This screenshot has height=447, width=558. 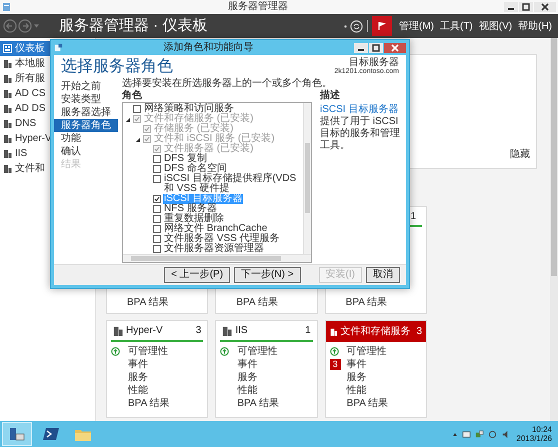 What do you see at coordinates (383, 275) in the screenshot?
I see `dialog-button: 取消` at bounding box center [383, 275].